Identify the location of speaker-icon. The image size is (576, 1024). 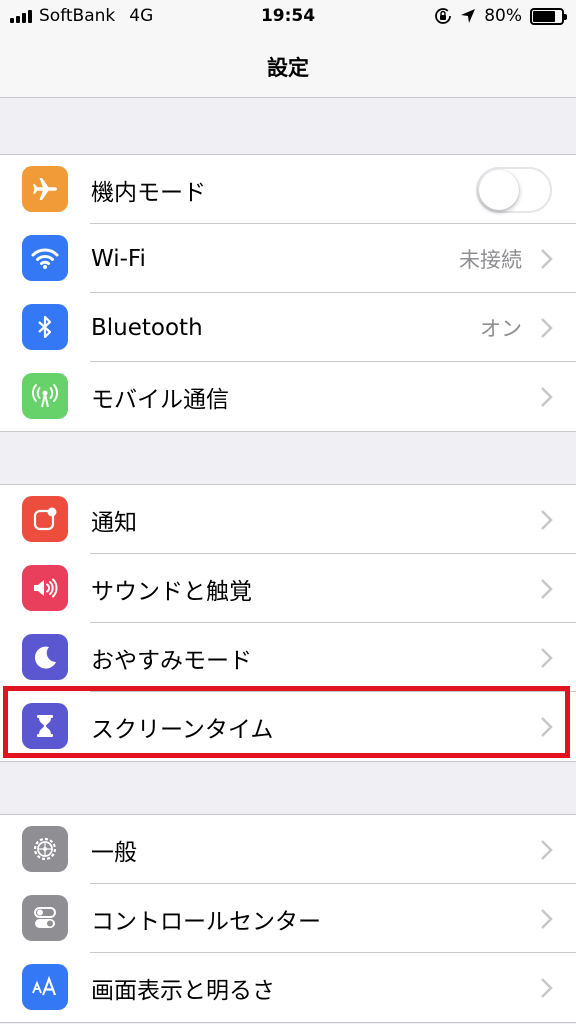
(45, 588).